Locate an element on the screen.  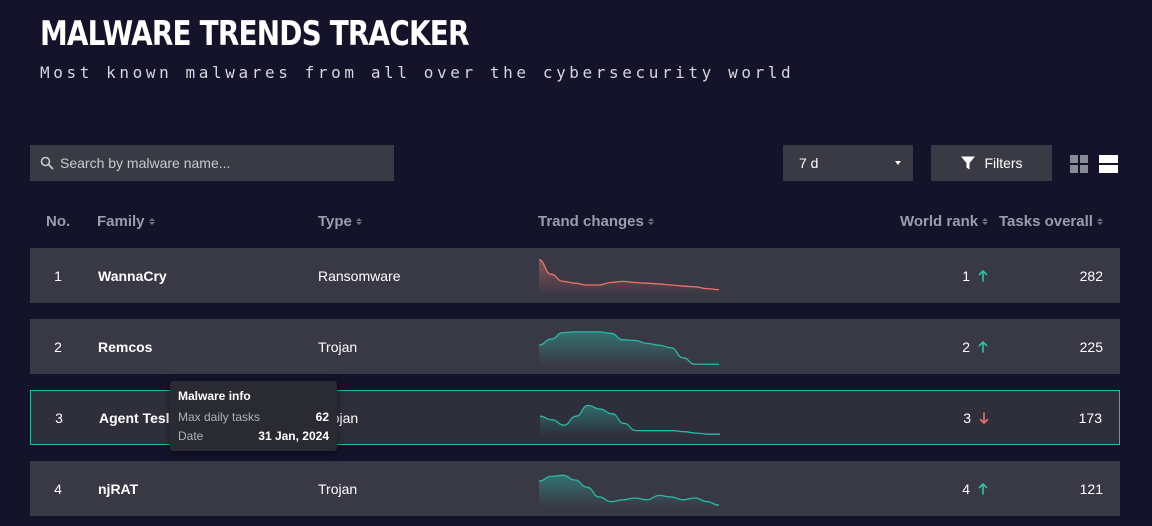
page-title: MALWARE TRENDS TRACKER is located at coordinates (254, 34).